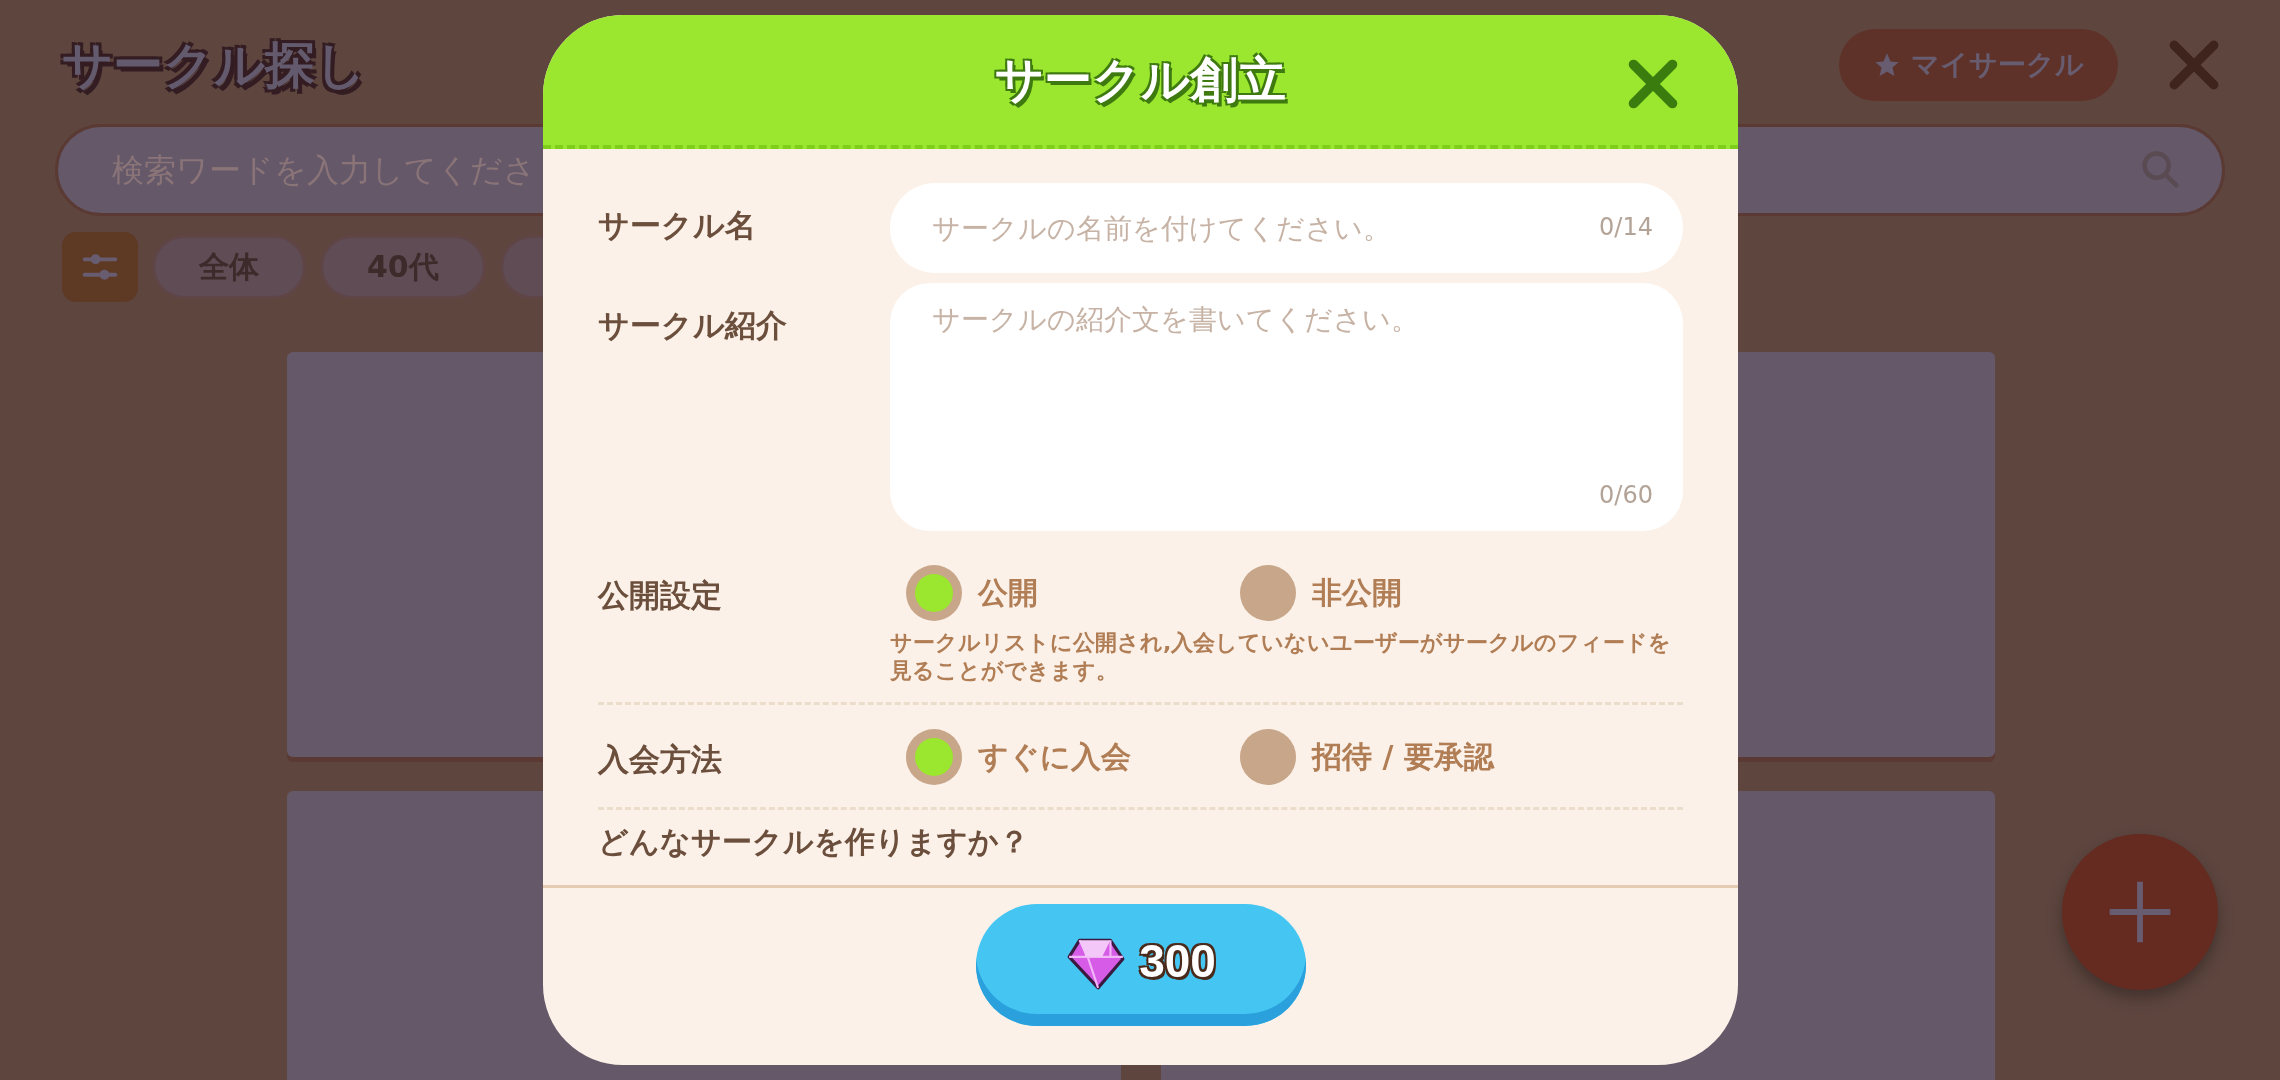 The image size is (2280, 1080). Describe the element at coordinates (100, 267) in the screenshot. I see `filter-button` at that location.